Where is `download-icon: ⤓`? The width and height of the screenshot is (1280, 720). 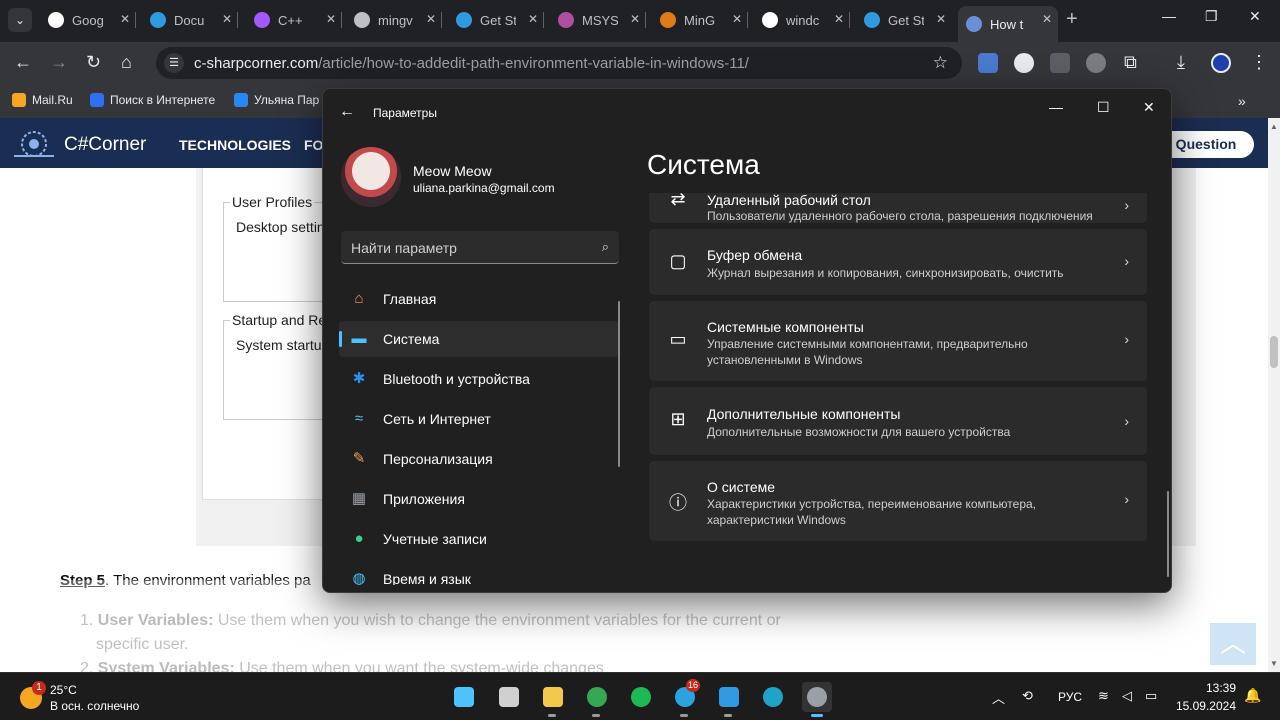
download-icon: ⤓ is located at coordinates (1181, 62).